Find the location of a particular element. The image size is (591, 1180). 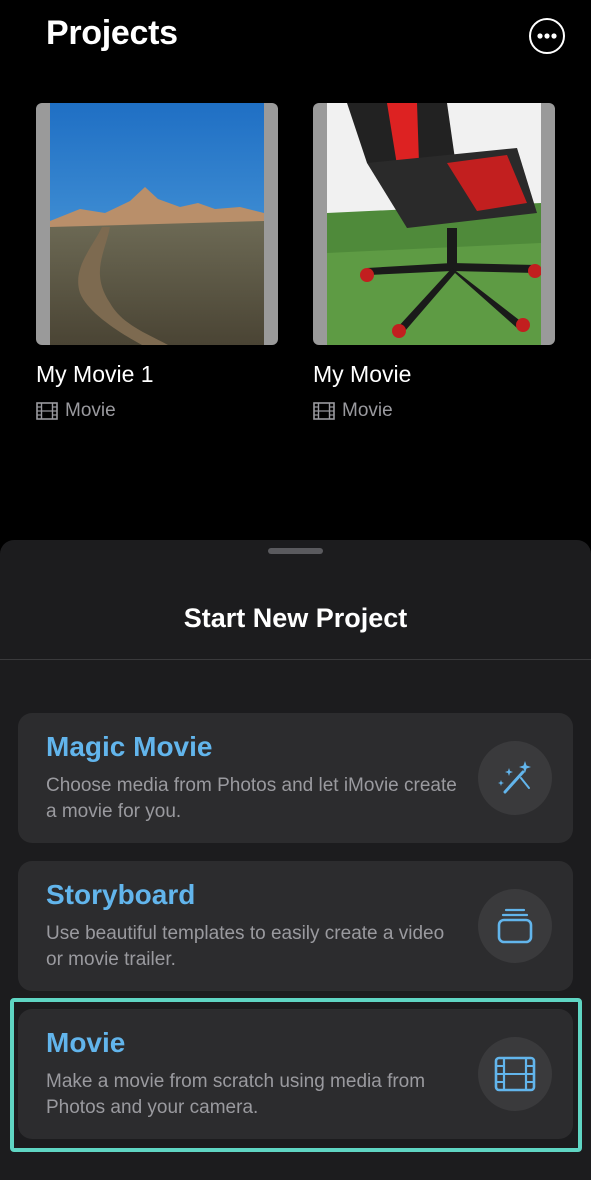

stack-icon is located at coordinates (515, 926).